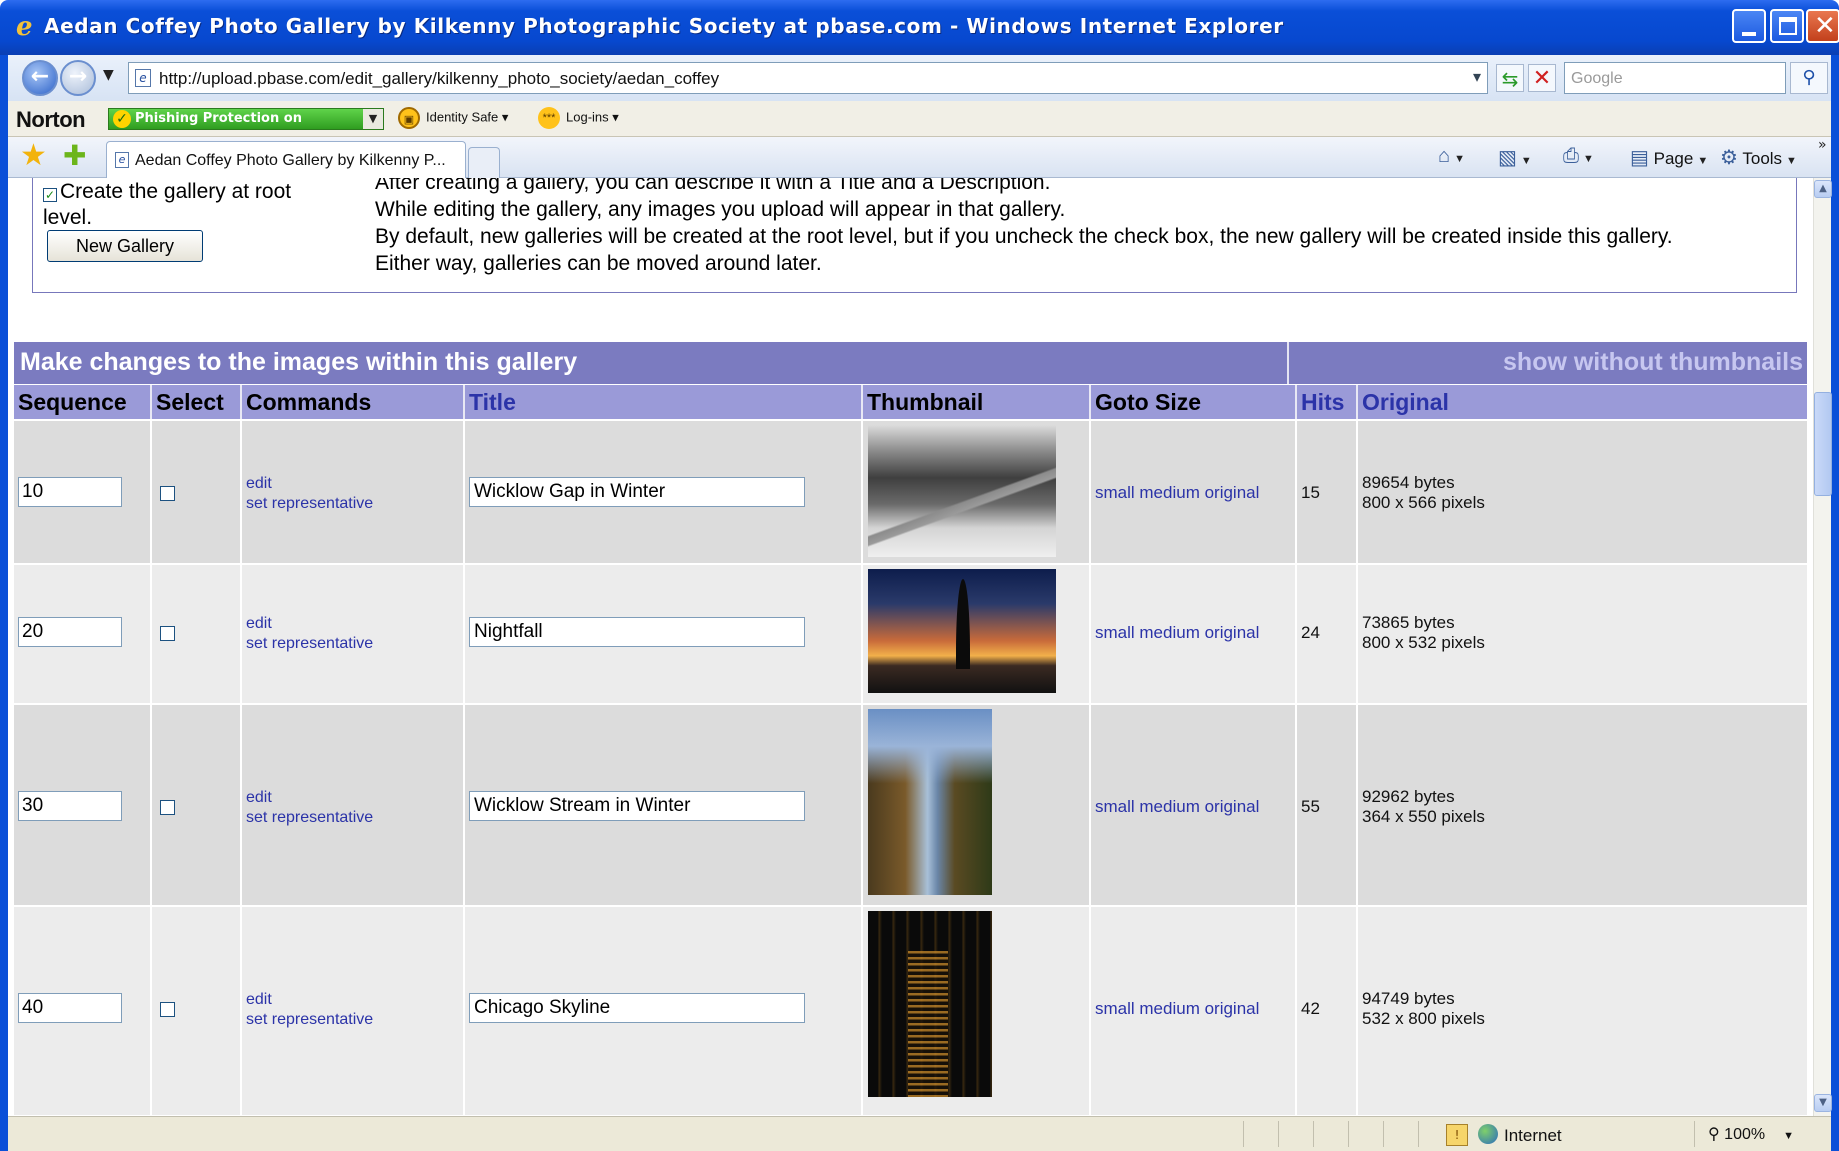 This screenshot has width=1839, height=1151. I want to click on maximize-button, so click(1787, 26).